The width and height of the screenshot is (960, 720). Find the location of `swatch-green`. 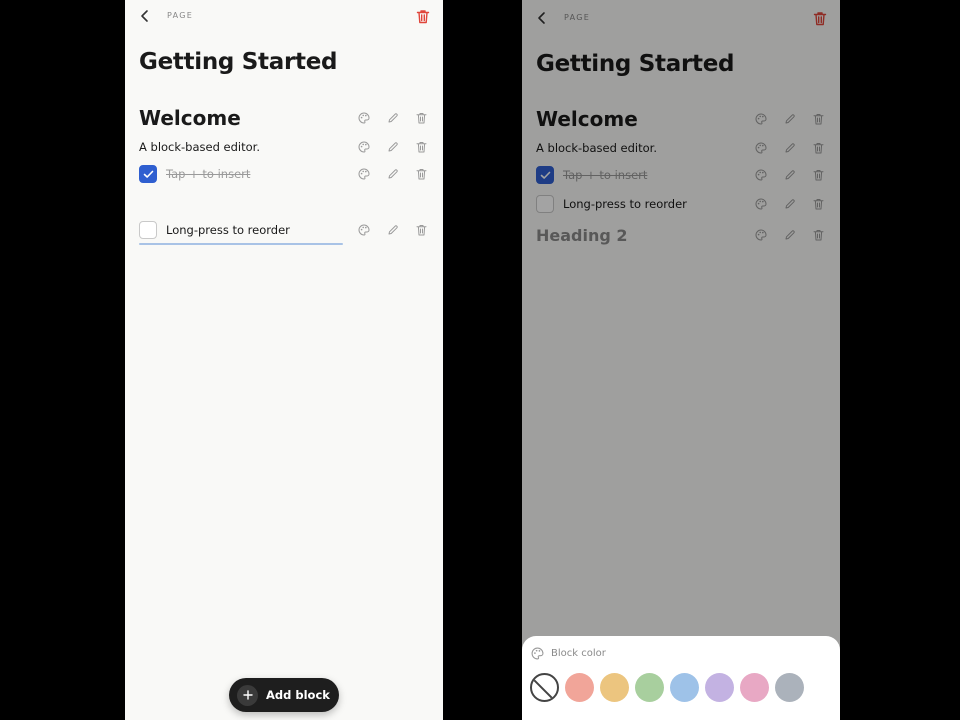

swatch-green is located at coordinates (649, 687).